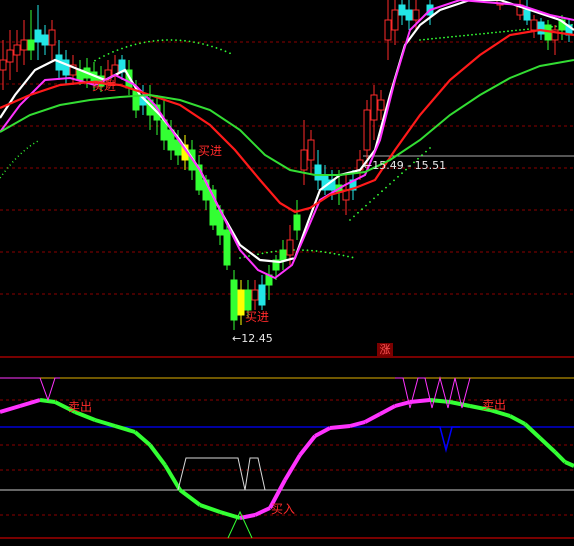 This screenshot has height=546, width=574. What do you see at coordinates (252, 338) in the screenshot?
I see `price-low-annotation: ←12.45` at bounding box center [252, 338].